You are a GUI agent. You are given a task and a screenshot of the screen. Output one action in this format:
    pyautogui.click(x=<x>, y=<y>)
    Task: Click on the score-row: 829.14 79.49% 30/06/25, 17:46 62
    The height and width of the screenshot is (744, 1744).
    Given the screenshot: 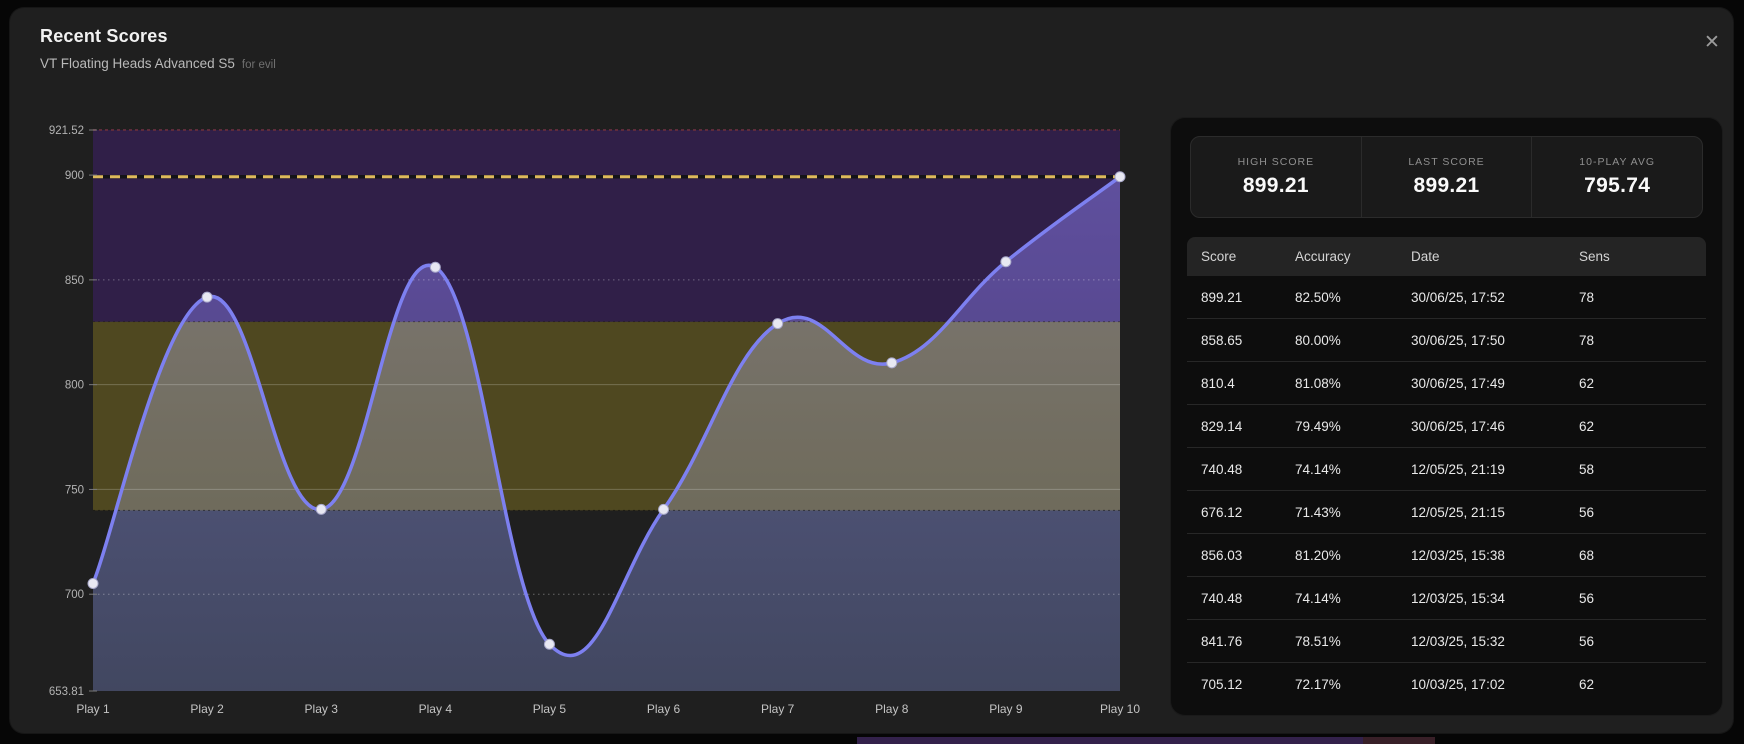 What is the action you would take?
    pyautogui.click(x=1446, y=426)
    